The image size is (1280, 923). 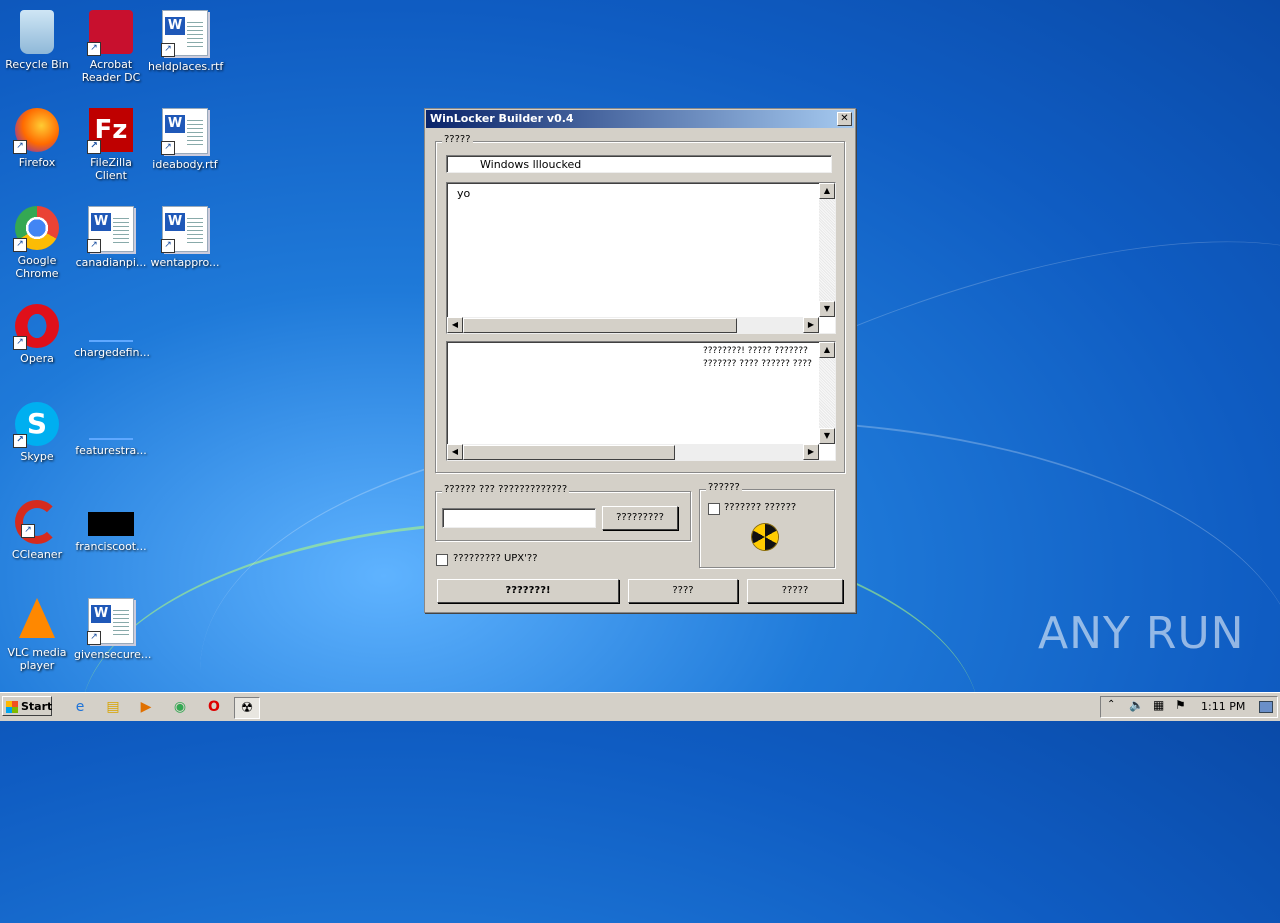 What do you see at coordinates (37, 522) in the screenshot?
I see `ccleaner-icon: ↗` at bounding box center [37, 522].